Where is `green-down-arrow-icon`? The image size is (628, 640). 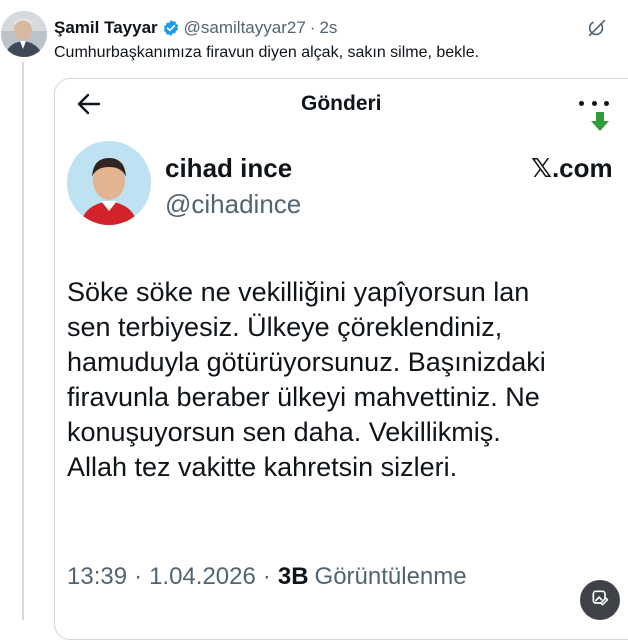
green-down-arrow-icon is located at coordinates (600, 122).